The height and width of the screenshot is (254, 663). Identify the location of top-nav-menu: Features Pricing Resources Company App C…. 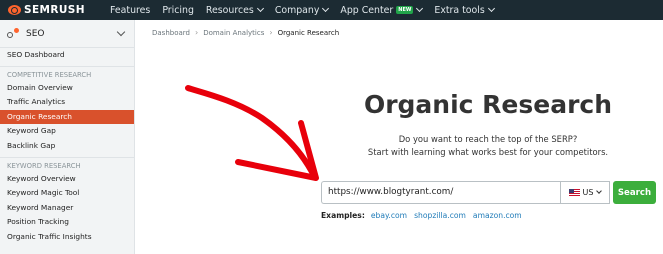
(308, 10).